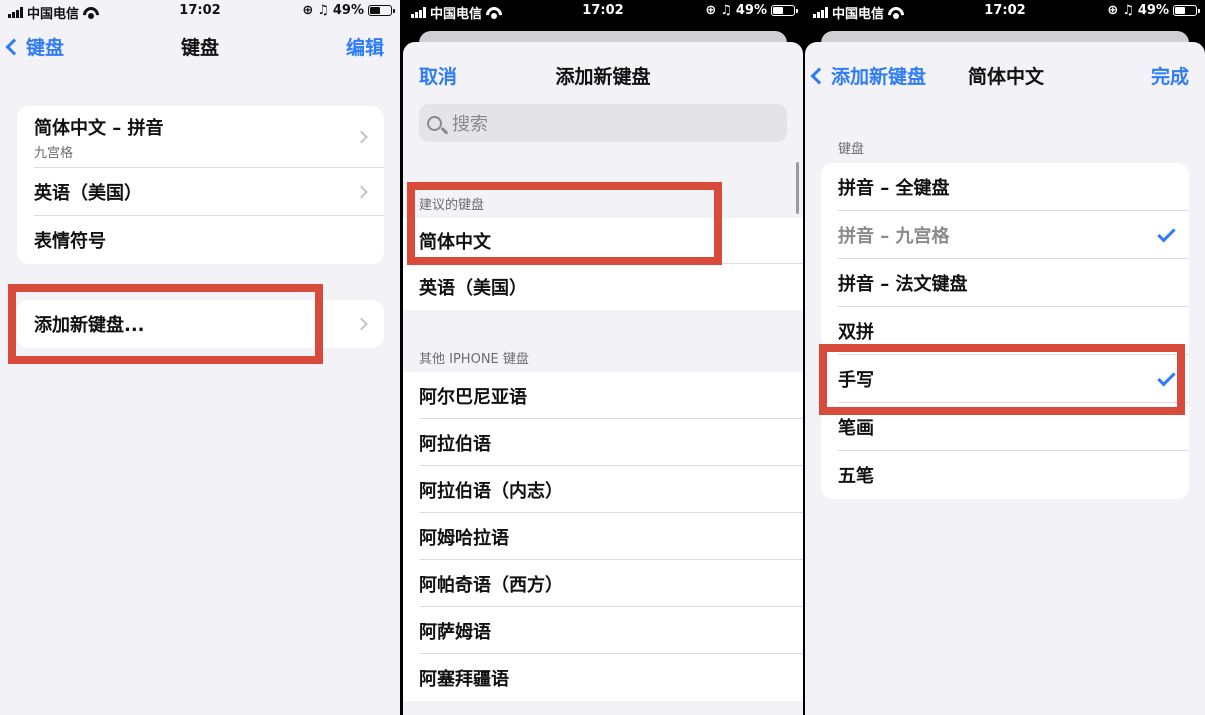 This screenshot has width=1205, height=715. What do you see at coordinates (464, 538) in the screenshot?
I see `list-item-label: 阿姆哈拉语` at bounding box center [464, 538].